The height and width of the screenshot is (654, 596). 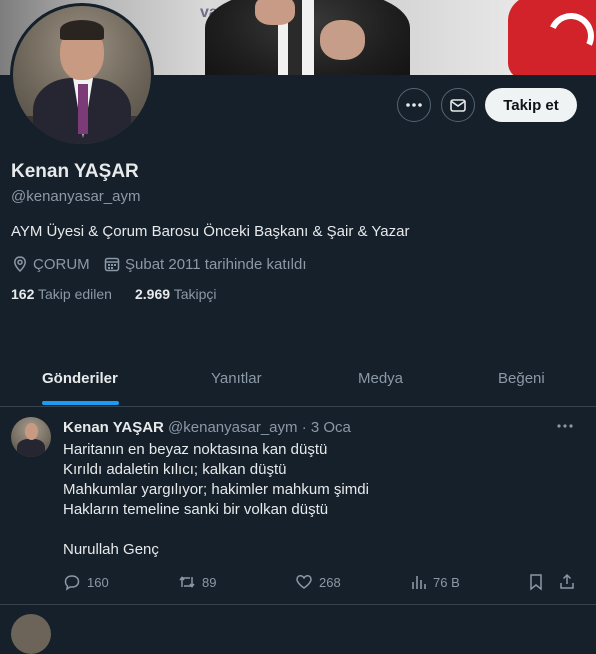 I want to click on profile-handle: @kenanyasar_aym, so click(x=76, y=196).